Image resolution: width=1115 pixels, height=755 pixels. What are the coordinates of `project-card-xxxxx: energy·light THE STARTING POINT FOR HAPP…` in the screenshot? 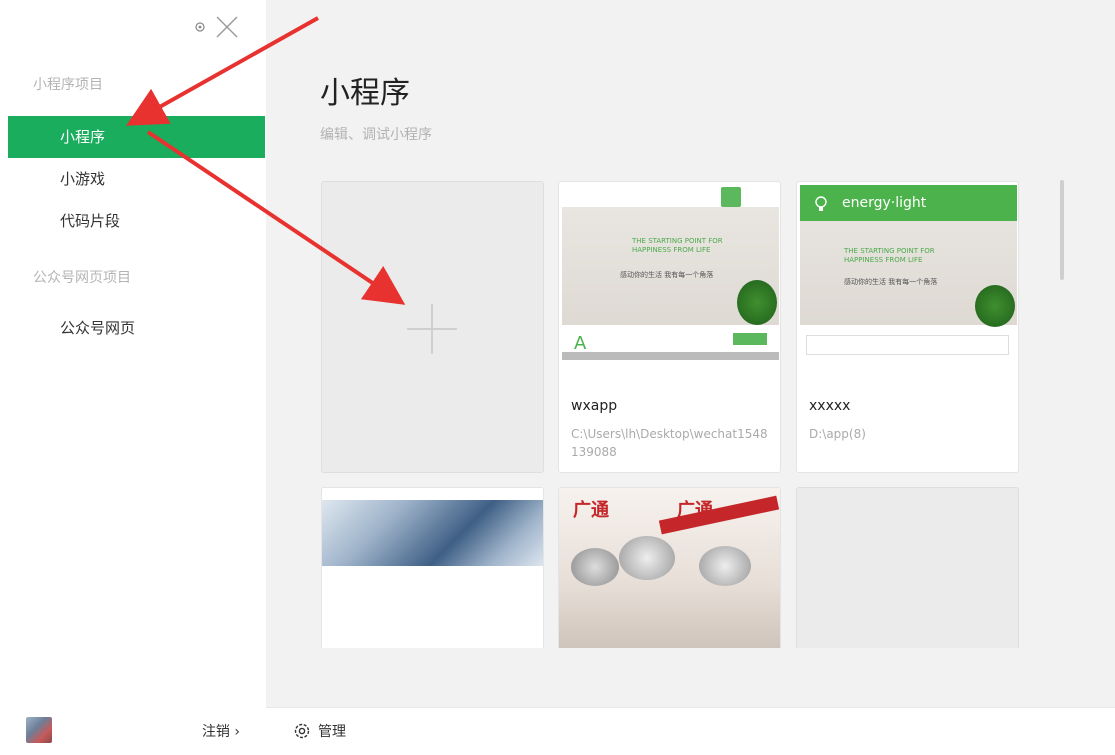 It's located at (907, 327).